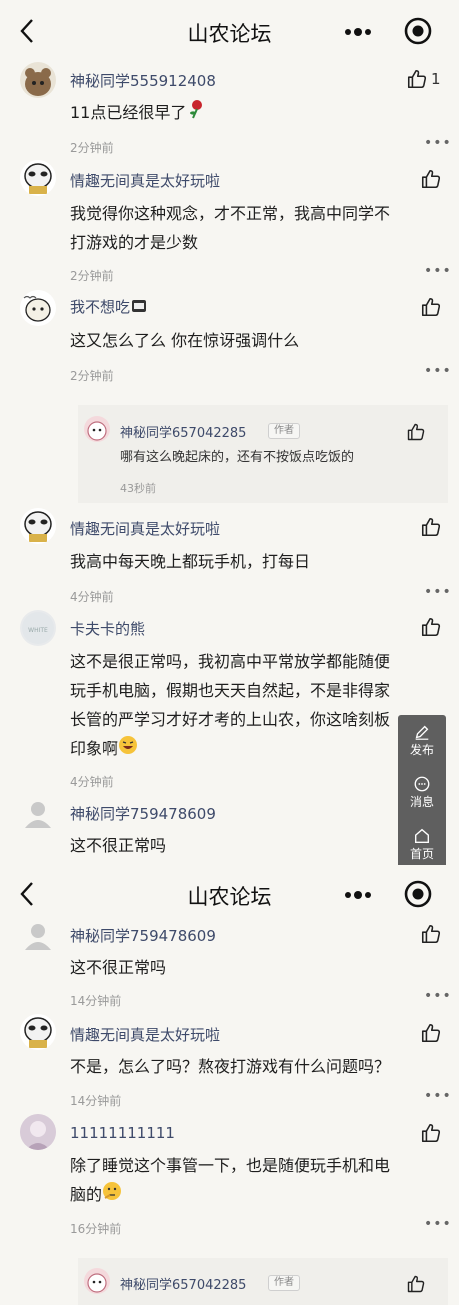  What do you see at coordinates (230, 719) in the screenshot?
I see `comment-text-line: 长管的严学习才好才考的上山农，你这啥刻板` at bounding box center [230, 719].